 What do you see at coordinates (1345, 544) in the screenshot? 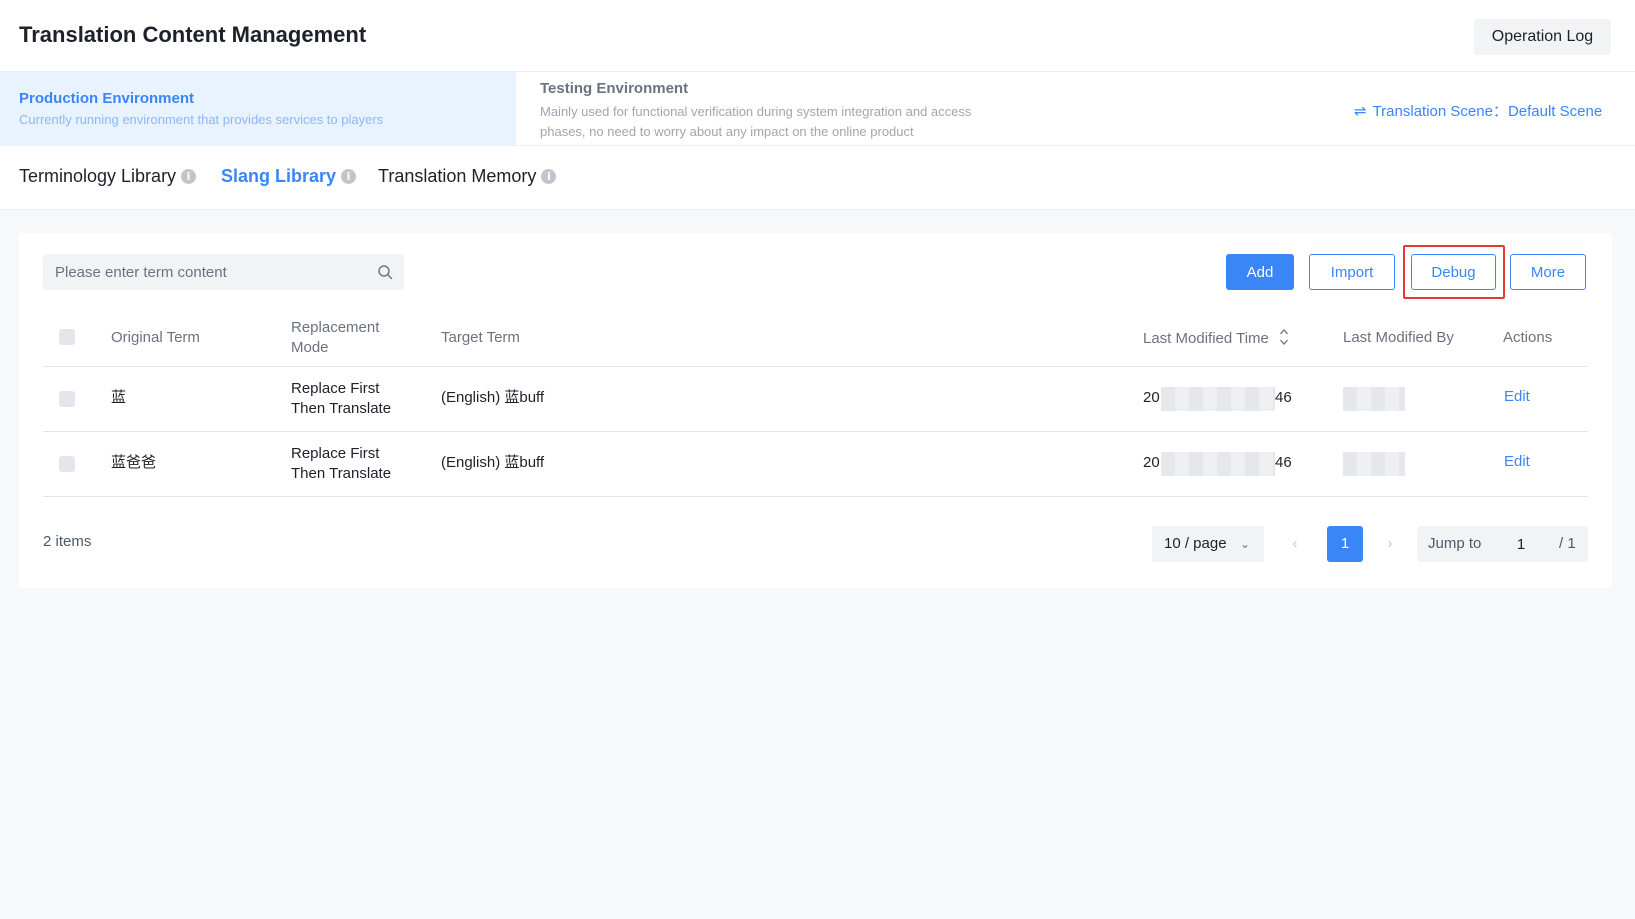
I see `page-number-current: 1` at bounding box center [1345, 544].